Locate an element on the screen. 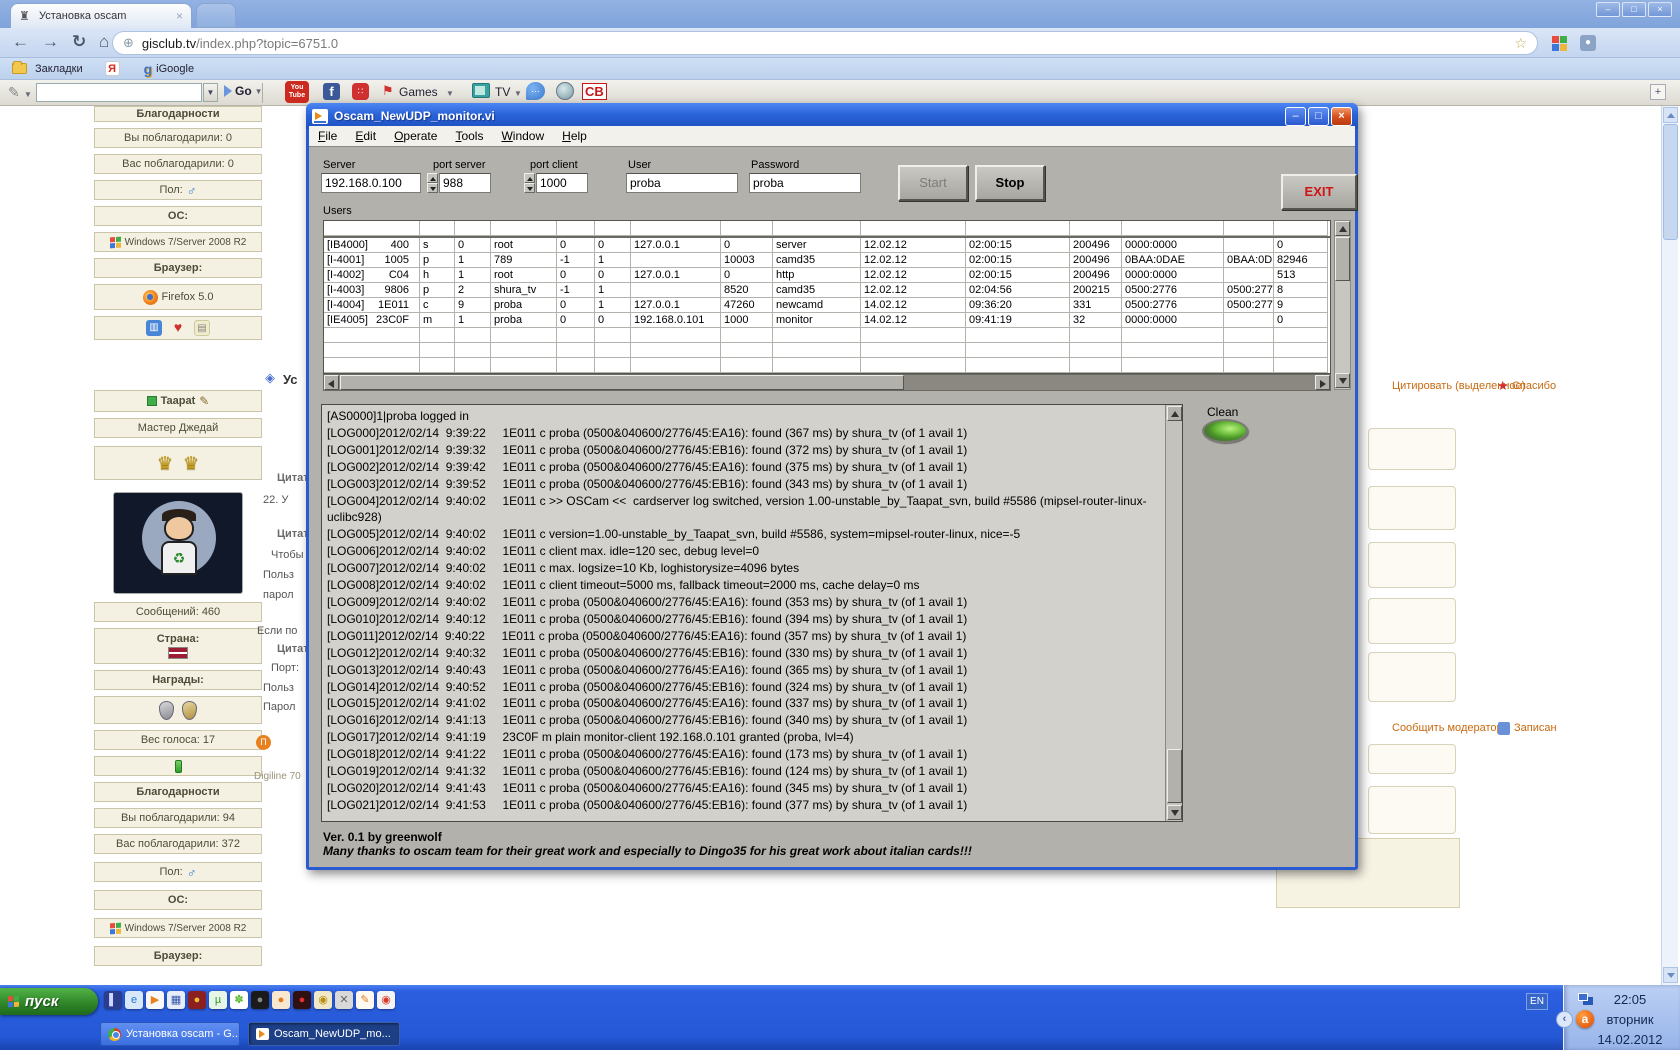 The image size is (1680, 1050). reload-icon: ↻ is located at coordinates (79, 42).